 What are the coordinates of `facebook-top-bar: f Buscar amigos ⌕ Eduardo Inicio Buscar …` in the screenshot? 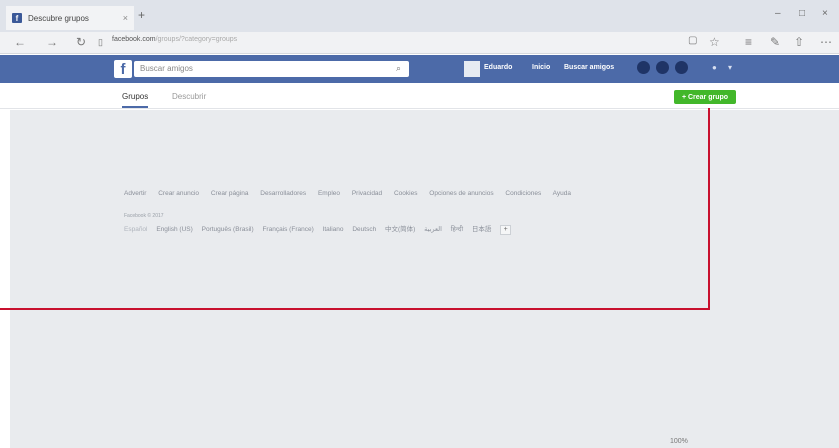 It's located at (419, 69).